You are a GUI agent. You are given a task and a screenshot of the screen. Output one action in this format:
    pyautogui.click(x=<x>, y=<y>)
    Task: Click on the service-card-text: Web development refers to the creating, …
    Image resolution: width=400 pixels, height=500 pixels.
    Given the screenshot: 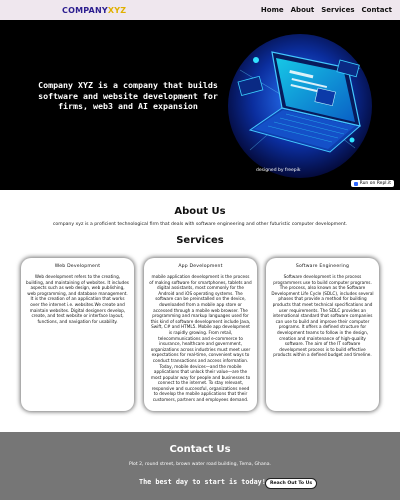 What is the action you would take?
    pyautogui.click(x=77, y=299)
    